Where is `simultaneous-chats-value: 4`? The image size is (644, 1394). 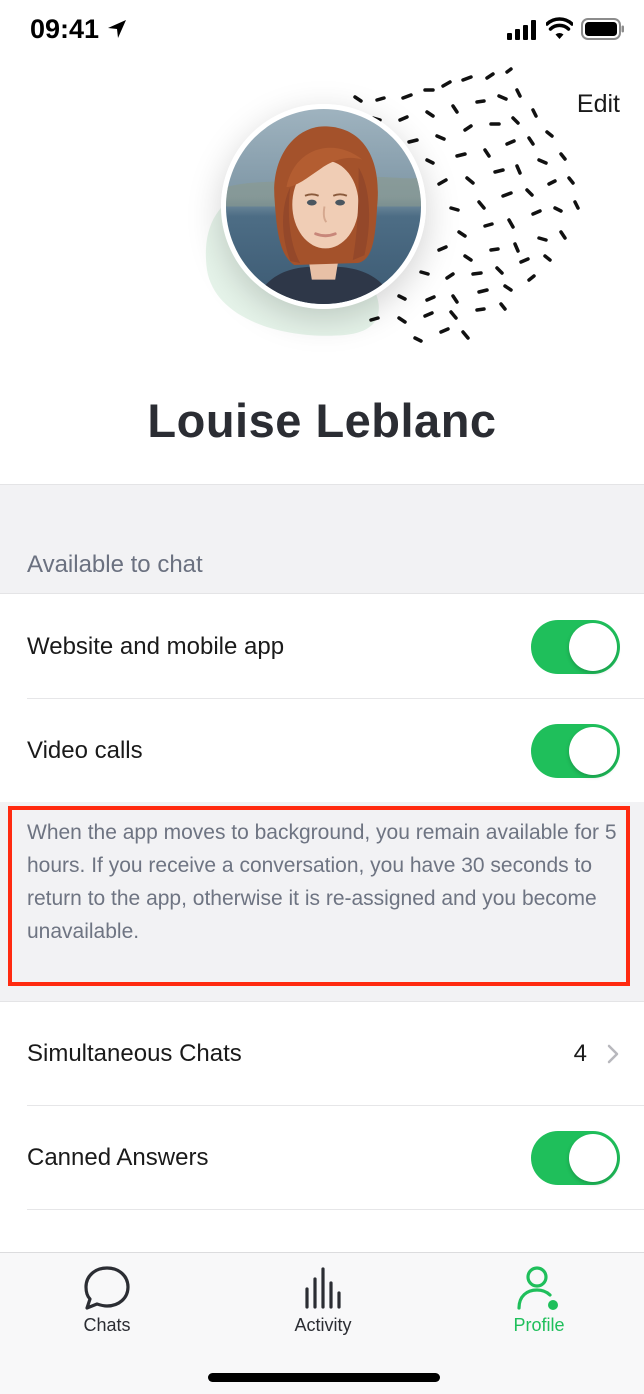
simultaneous-chats-value: 4 is located at coordinates (580, 1053).